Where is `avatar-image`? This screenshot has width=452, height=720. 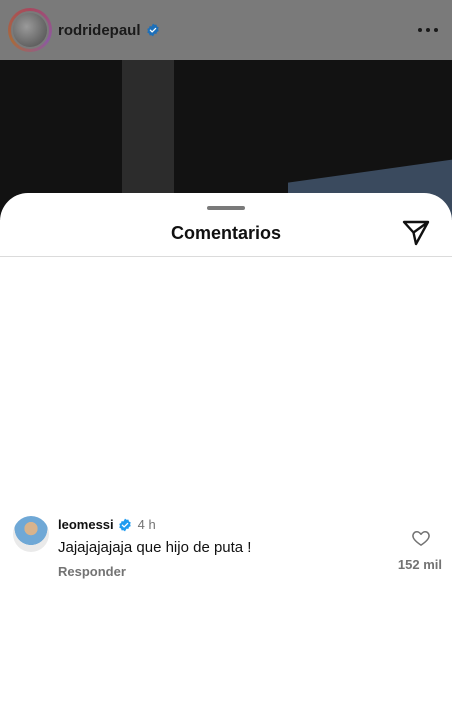 avatar-image is located at coordinates (30, 30).